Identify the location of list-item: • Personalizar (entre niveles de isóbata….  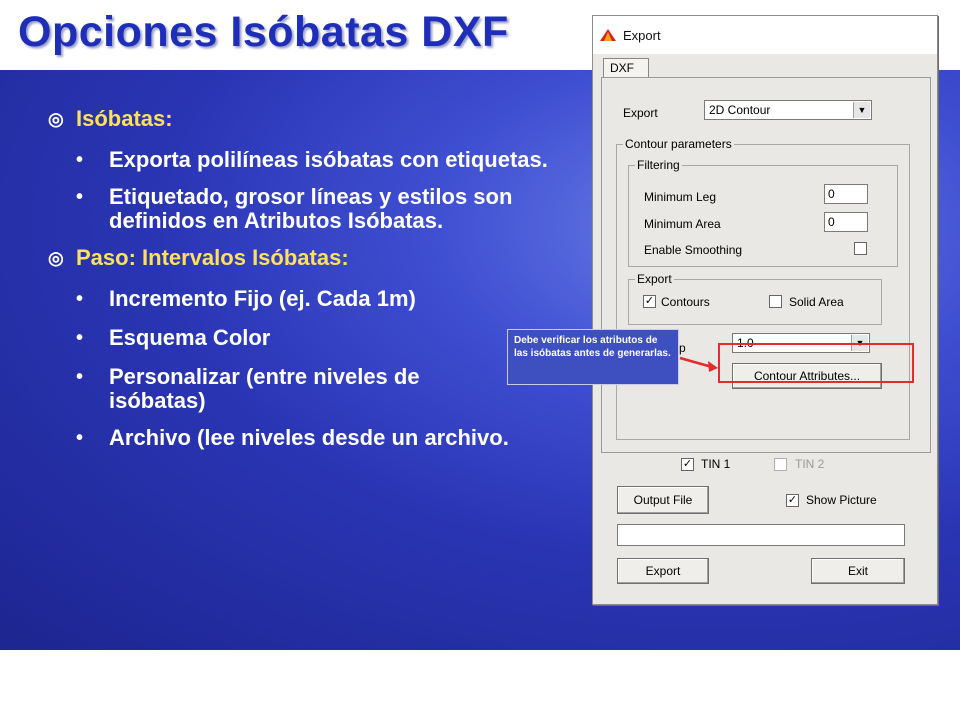
(322, 389).